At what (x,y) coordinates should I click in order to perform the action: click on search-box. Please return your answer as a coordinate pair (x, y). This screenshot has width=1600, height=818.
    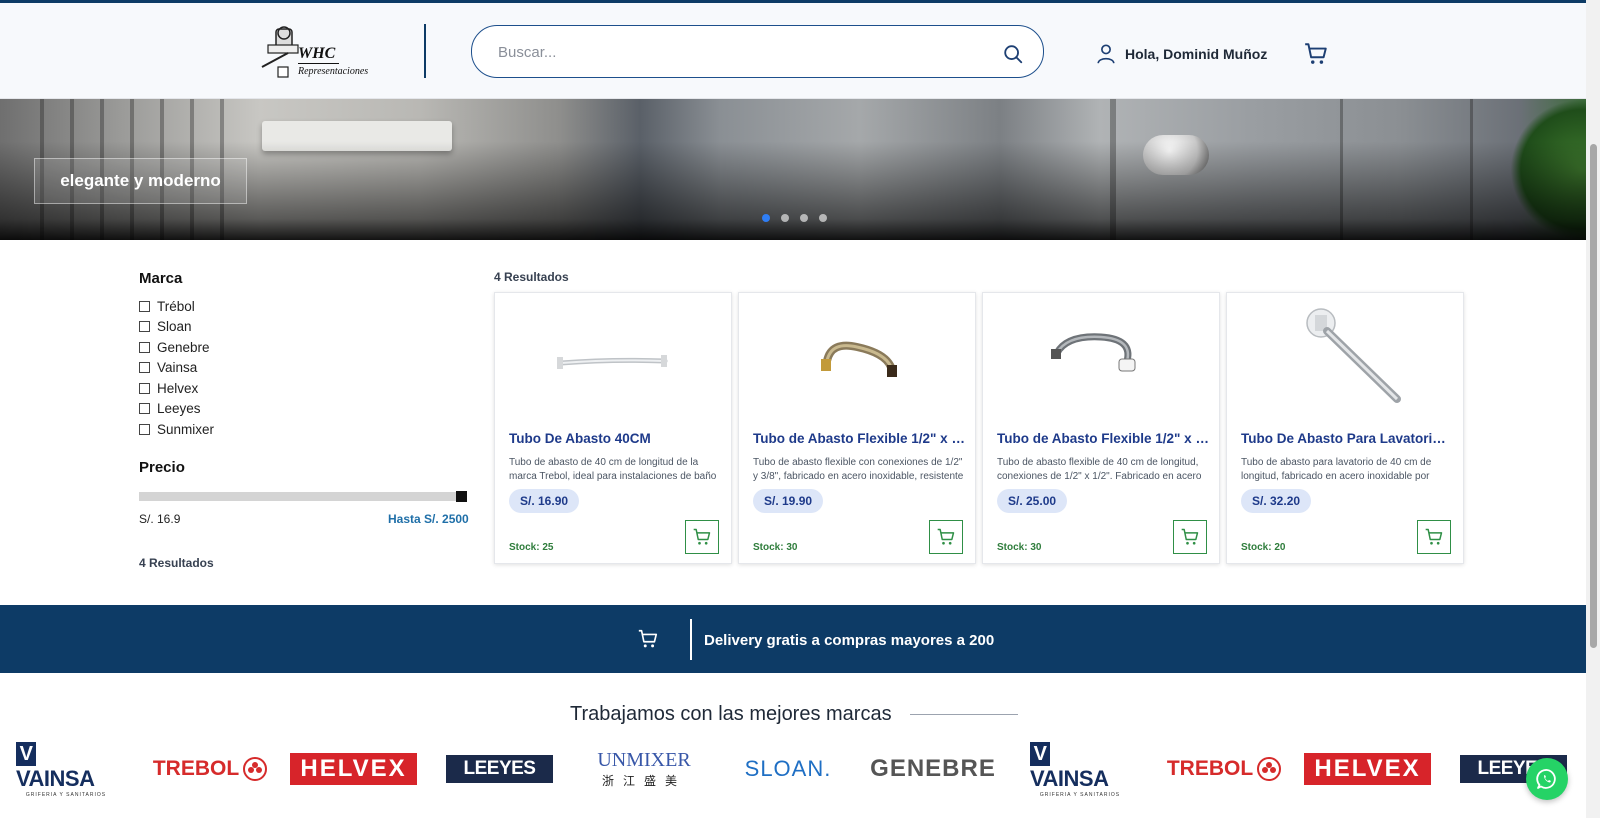
    Looking at the image, I should click on (757, 51).